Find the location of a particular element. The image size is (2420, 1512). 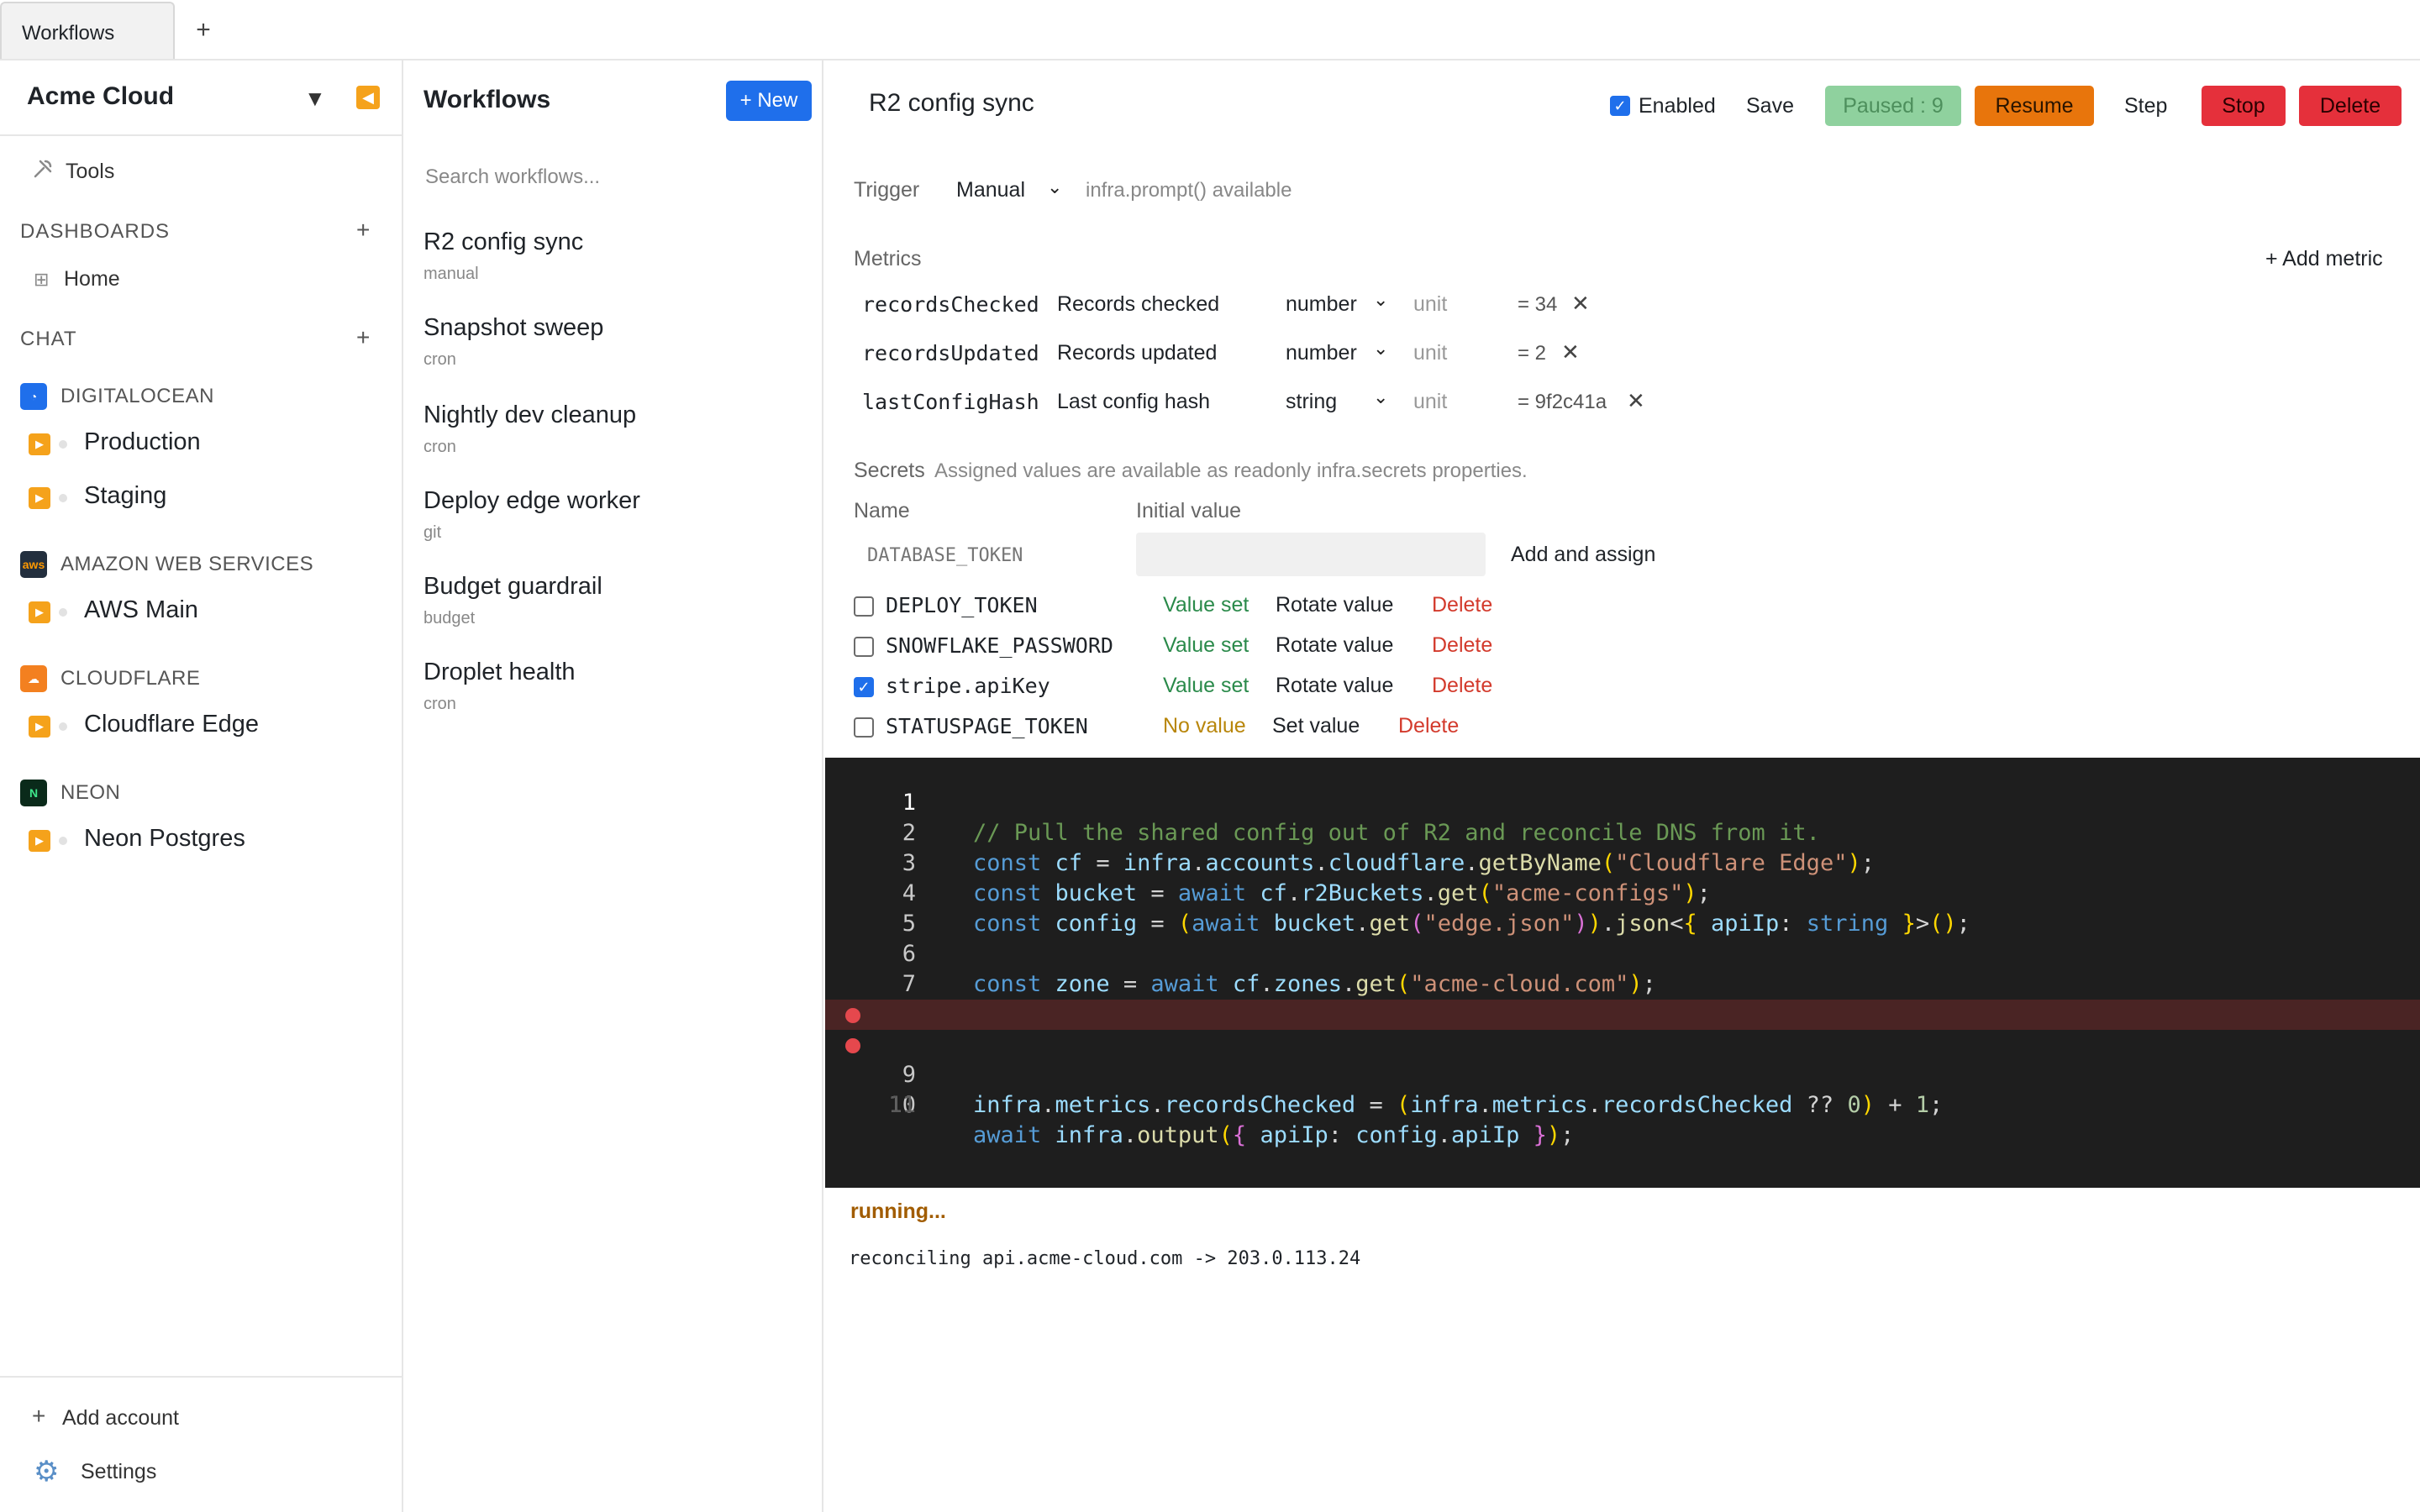

account-aws-main: AWS Main is located at coordinates (141, 610).